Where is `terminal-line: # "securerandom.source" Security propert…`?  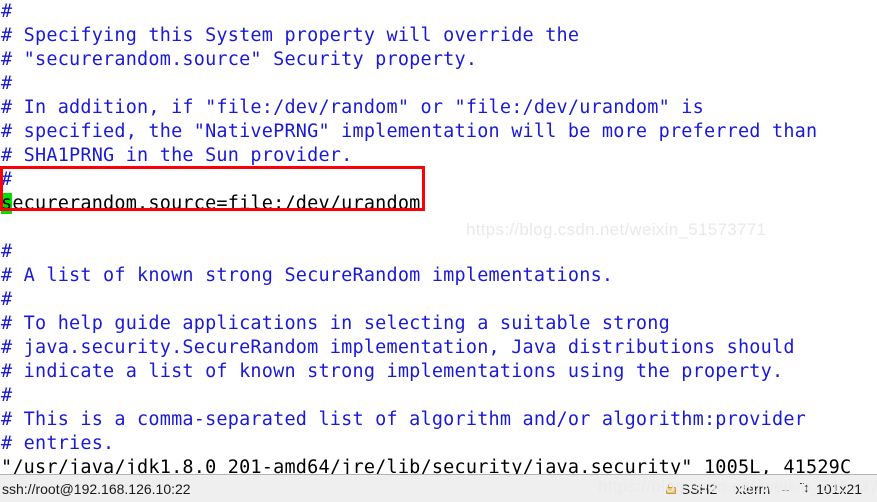 terminal-line: # "securerandom.source" Security propert… is located at coordinates (239, 59).